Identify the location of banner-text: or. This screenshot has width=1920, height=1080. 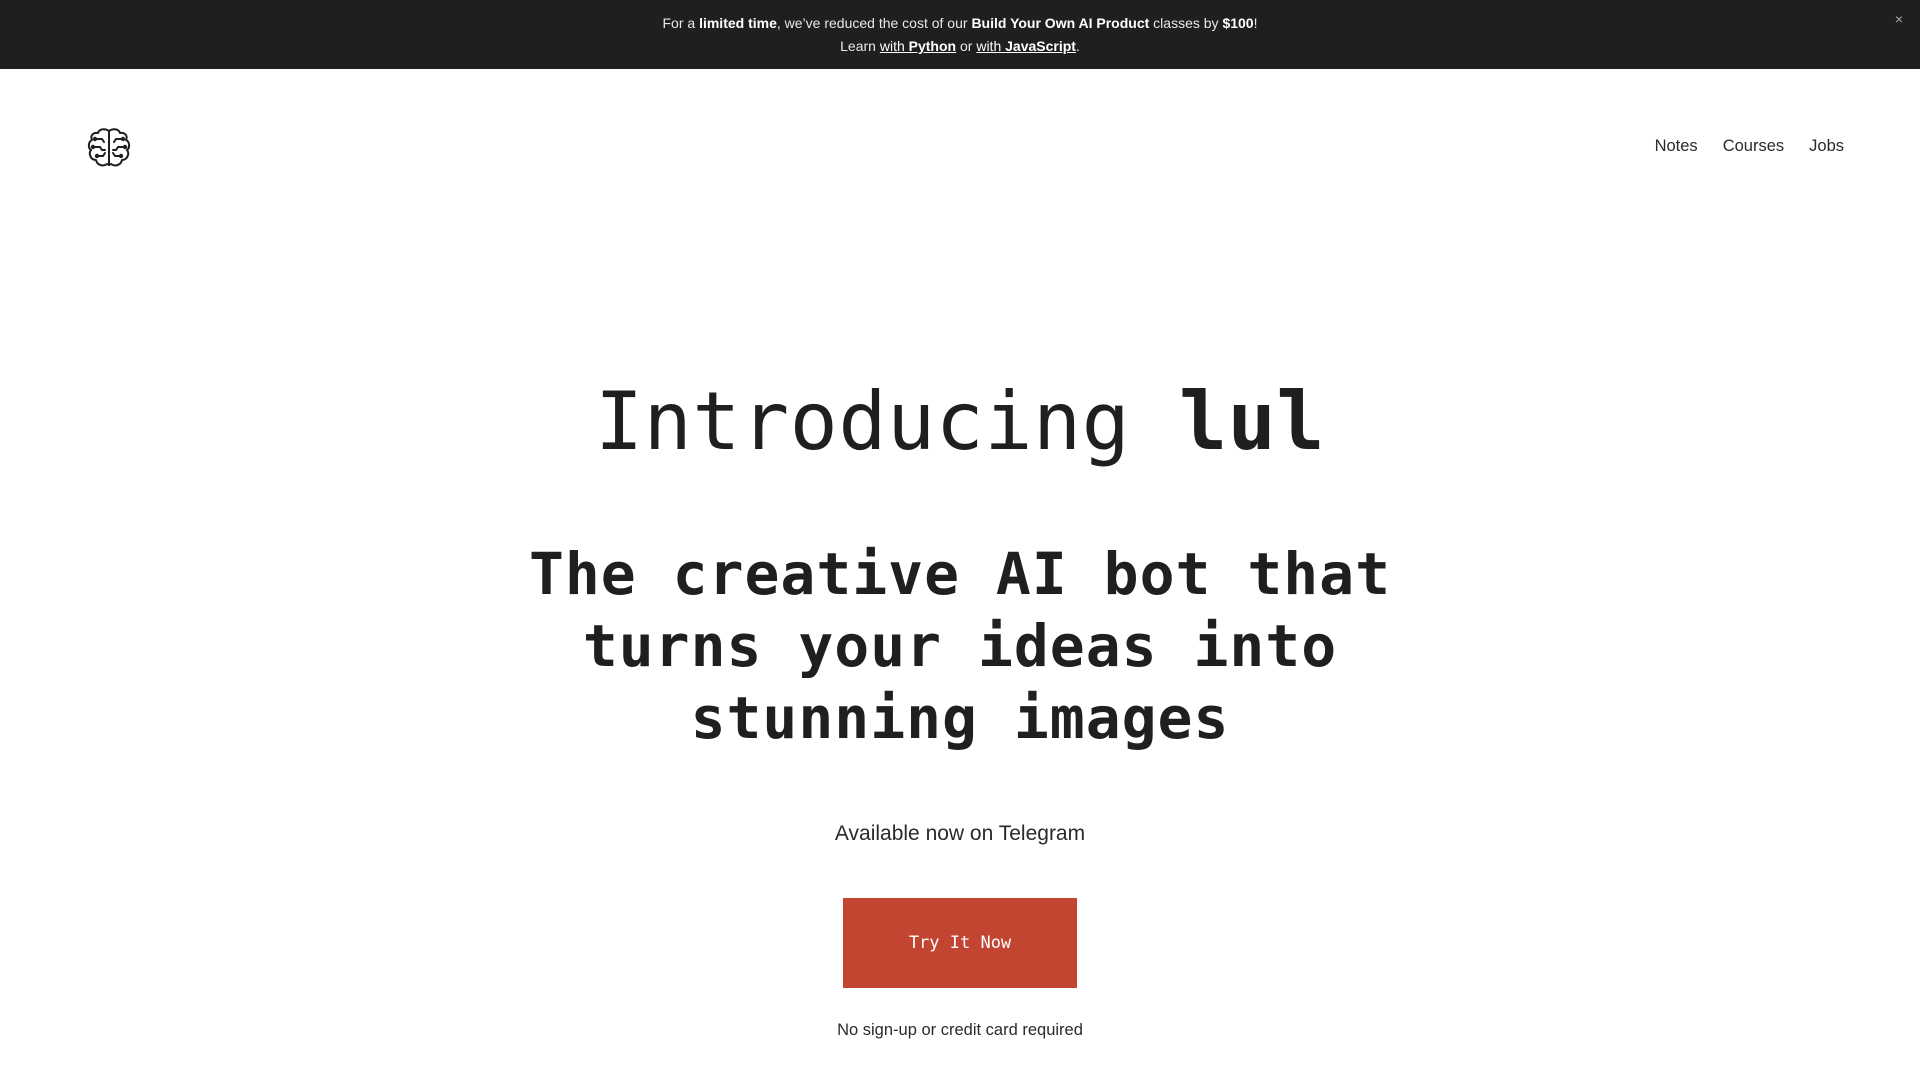
(966, 46).